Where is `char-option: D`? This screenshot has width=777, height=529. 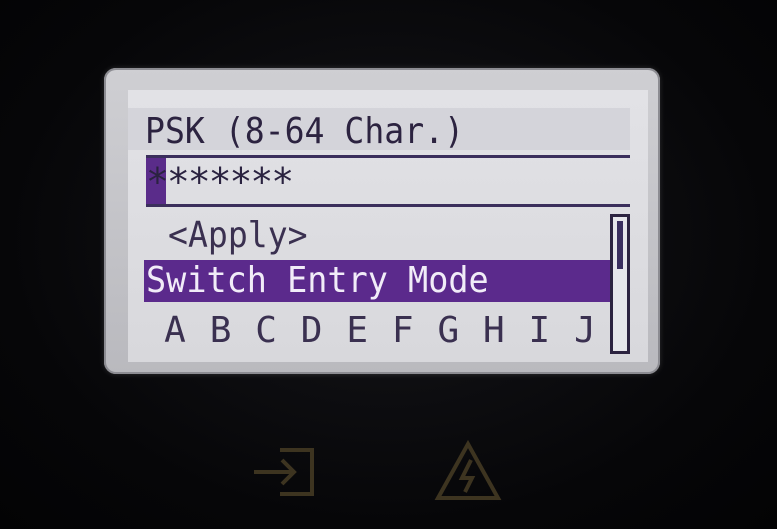
char-option: D is located at coordinates (312, 331).